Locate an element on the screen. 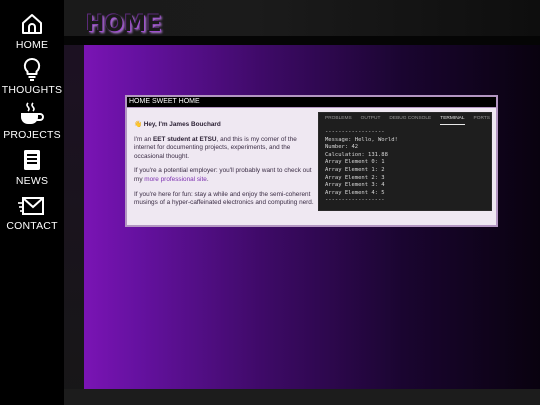  greeting-heading: 👋 Hey, I'm James Bouchard is located at coordinates (224, 125).